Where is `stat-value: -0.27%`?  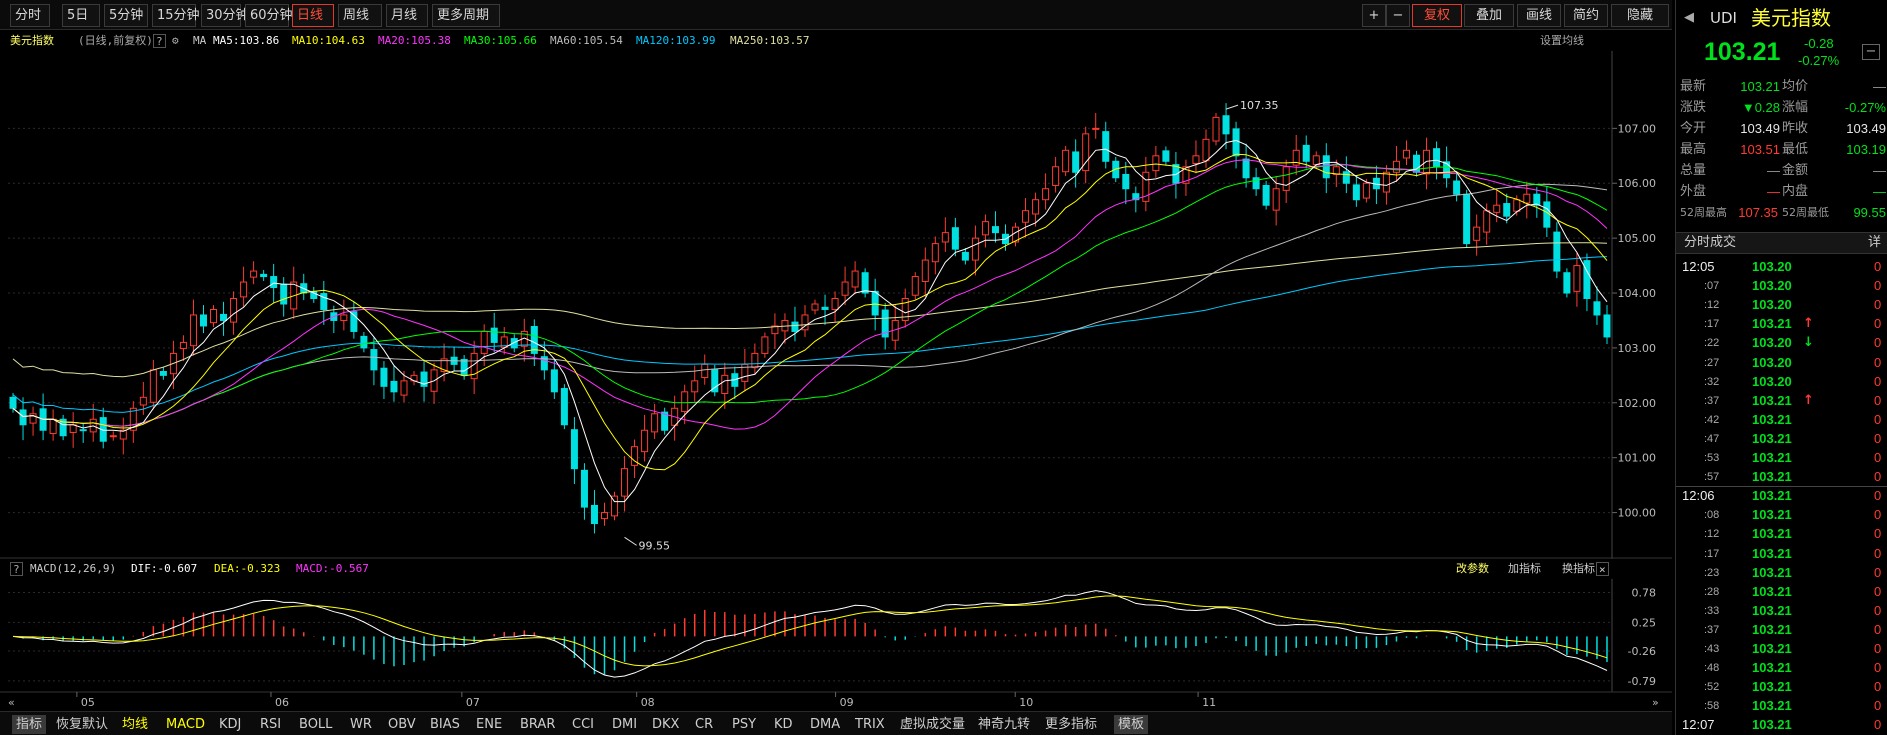 stat-value: -0.27% is located at coordinates (1865, 107).